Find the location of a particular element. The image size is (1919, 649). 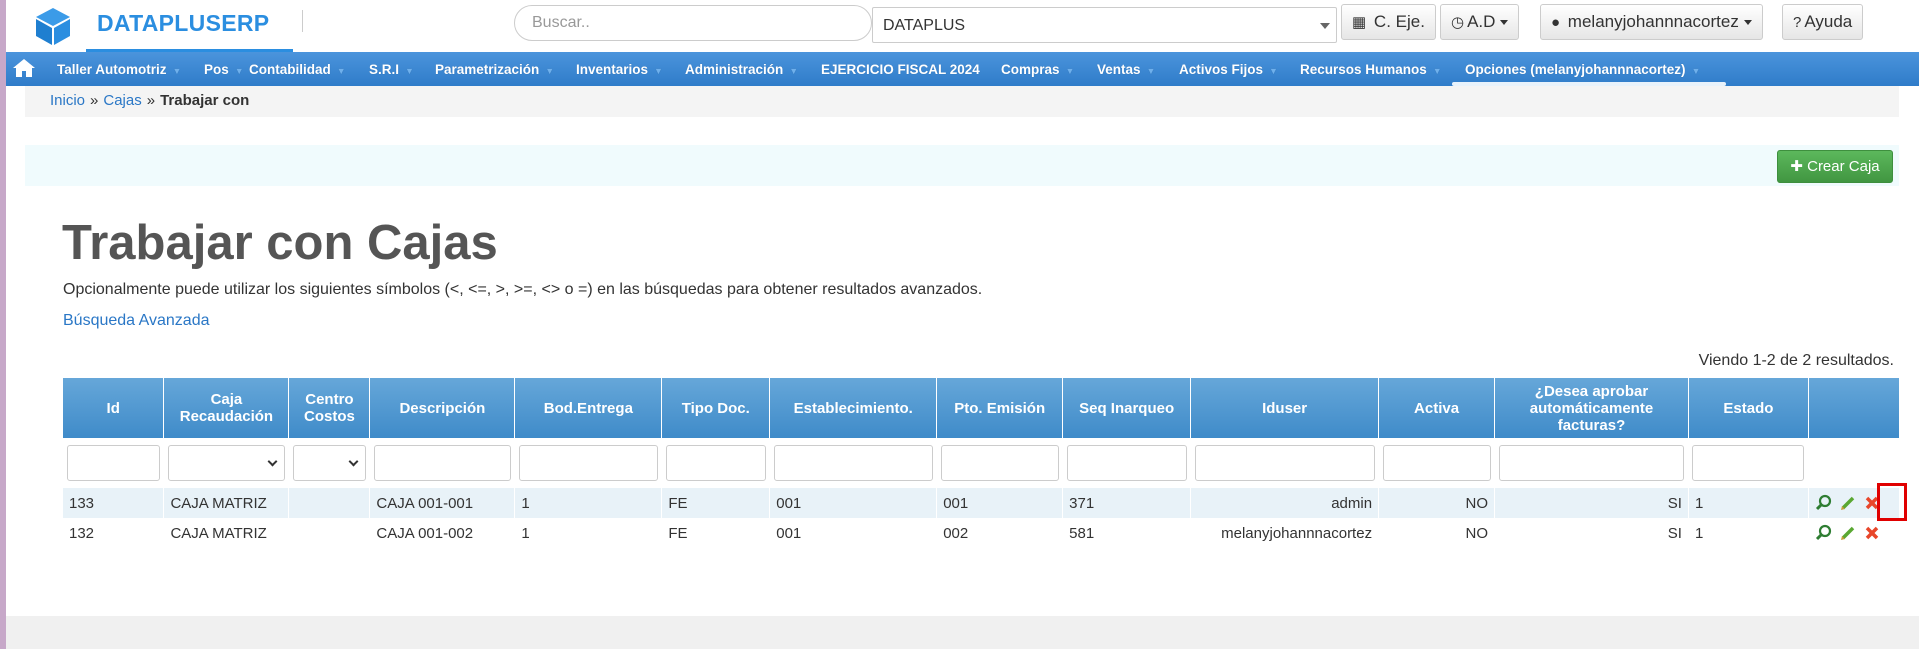

menu-label: Administración is located at coordinates (734, 69).